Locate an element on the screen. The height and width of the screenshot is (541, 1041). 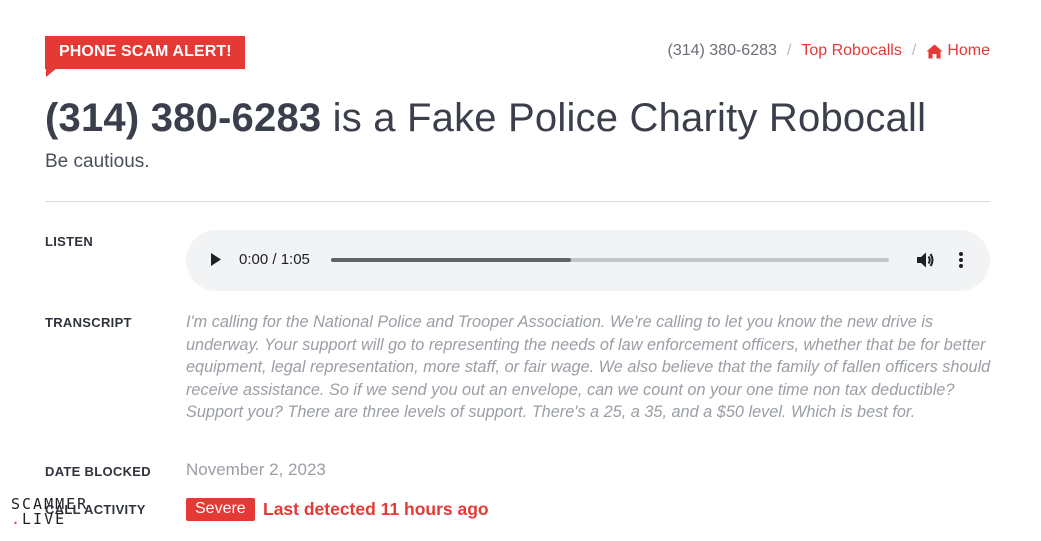
page-subtitle: Be cautious. is located at coordinates (97, 161).